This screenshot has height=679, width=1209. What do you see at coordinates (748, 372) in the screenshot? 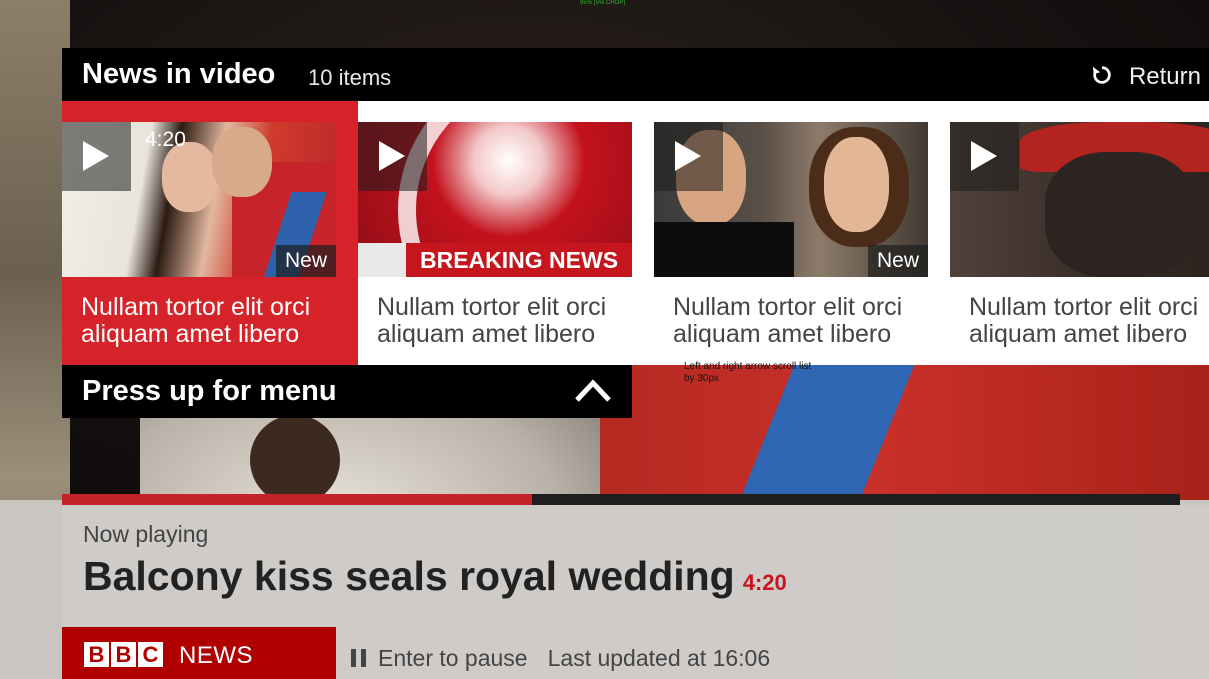
I see `annotation-note: Left and right arrow scroll list by 30px` at bounding box center [748, 372].